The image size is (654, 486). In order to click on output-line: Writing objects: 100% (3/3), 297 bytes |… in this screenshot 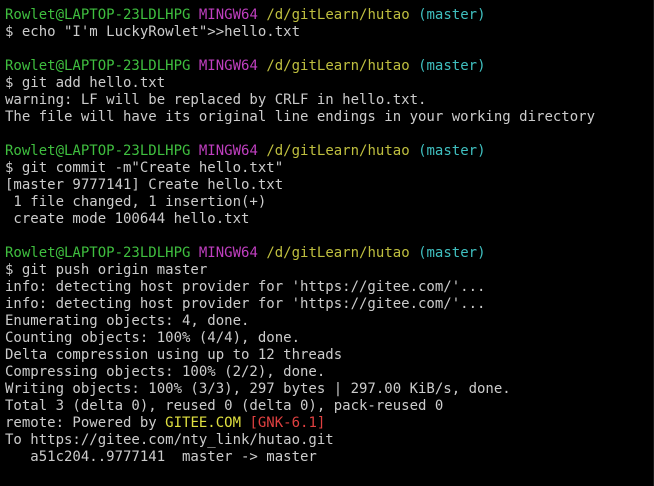, I will do `click(258, 389)`.